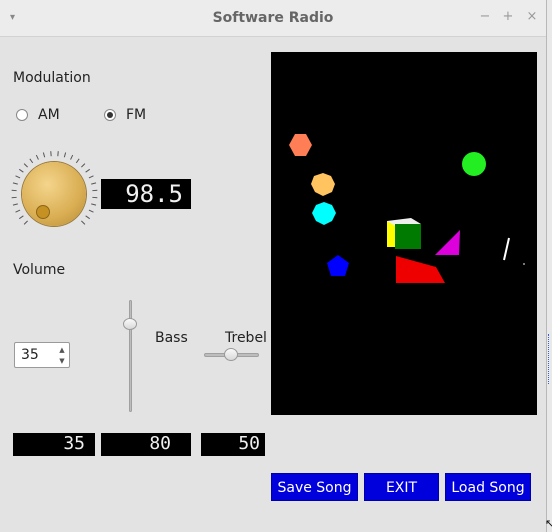 This screenshot has width=552, height=532. I want to click on minimize-button: −, so click(485, 16).